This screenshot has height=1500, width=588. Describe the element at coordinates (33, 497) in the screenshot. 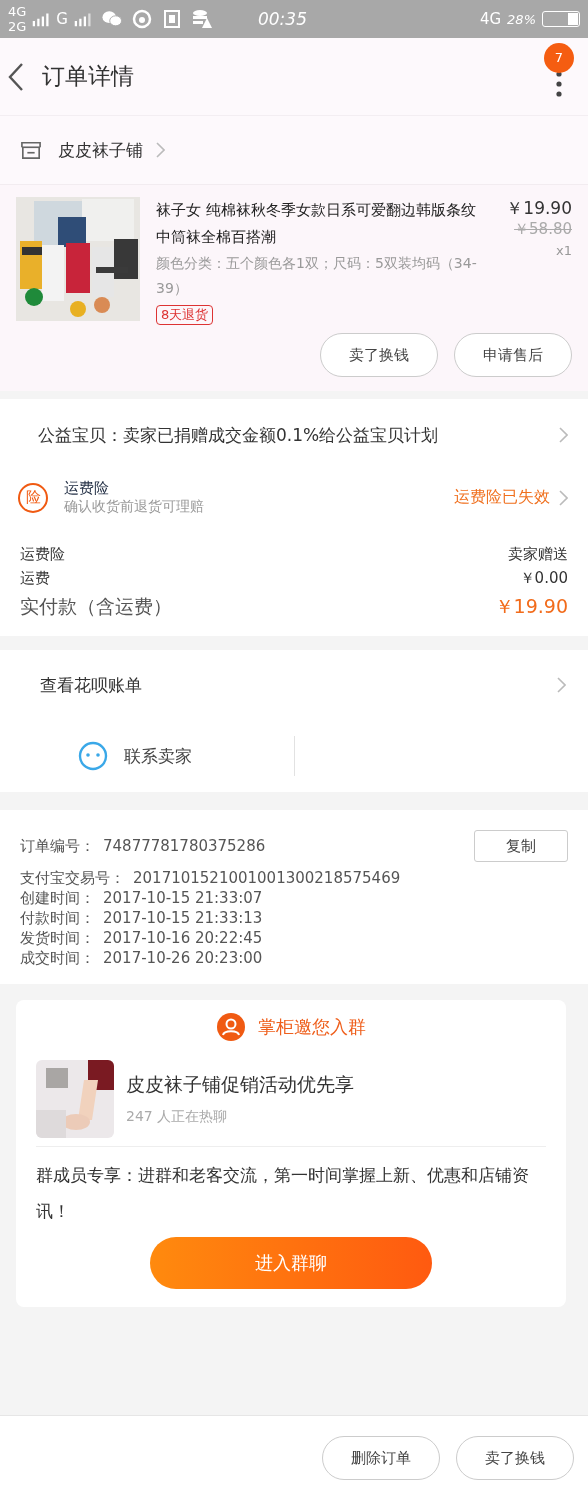

I see `insurance-icon: 险` at that location.